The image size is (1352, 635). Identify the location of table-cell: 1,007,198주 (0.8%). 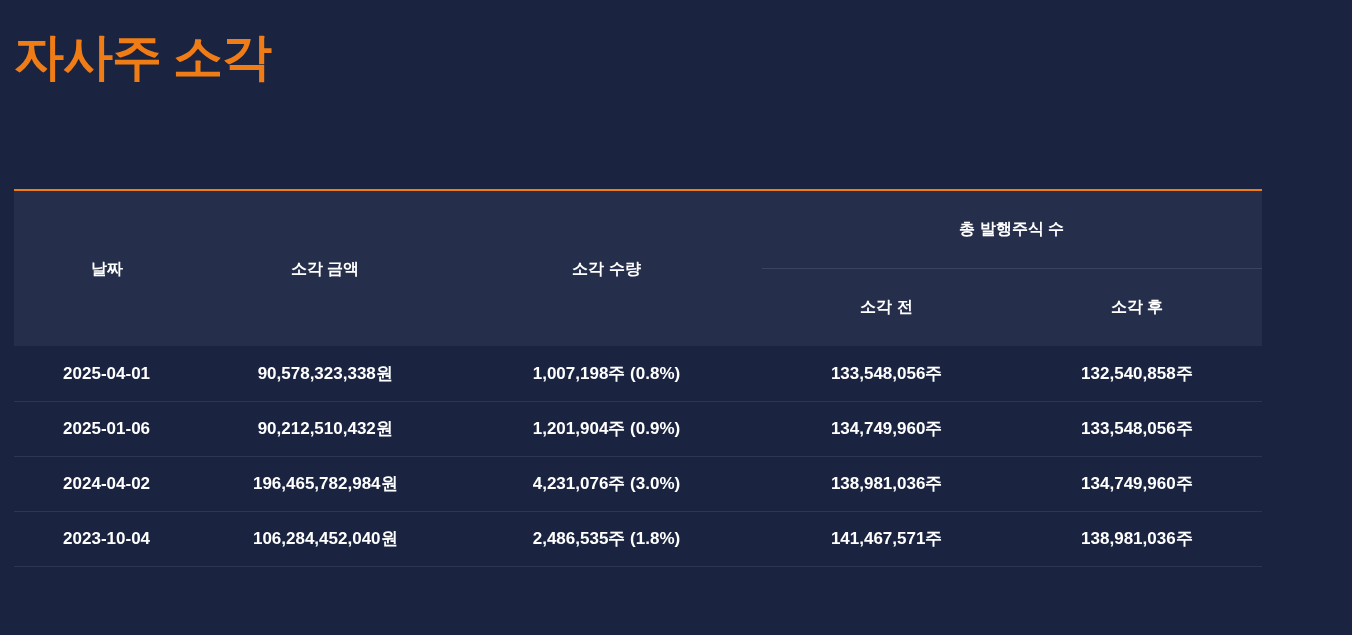
(606, 373).